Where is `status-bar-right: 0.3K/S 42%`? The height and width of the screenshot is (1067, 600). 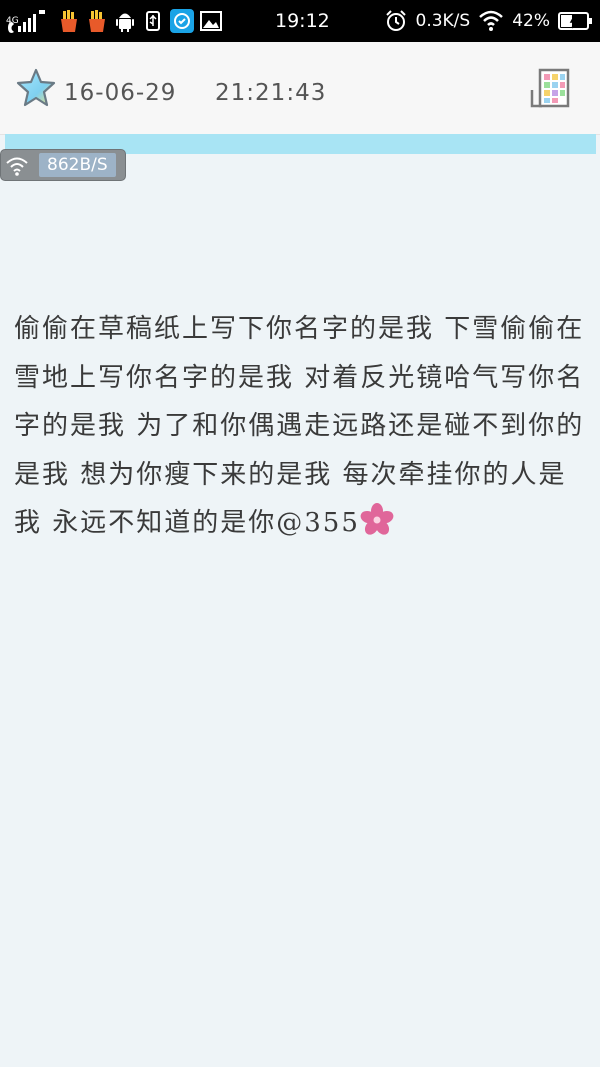 status-bar-right: 0.3K/S 42% is located at coordinates (488, 21).